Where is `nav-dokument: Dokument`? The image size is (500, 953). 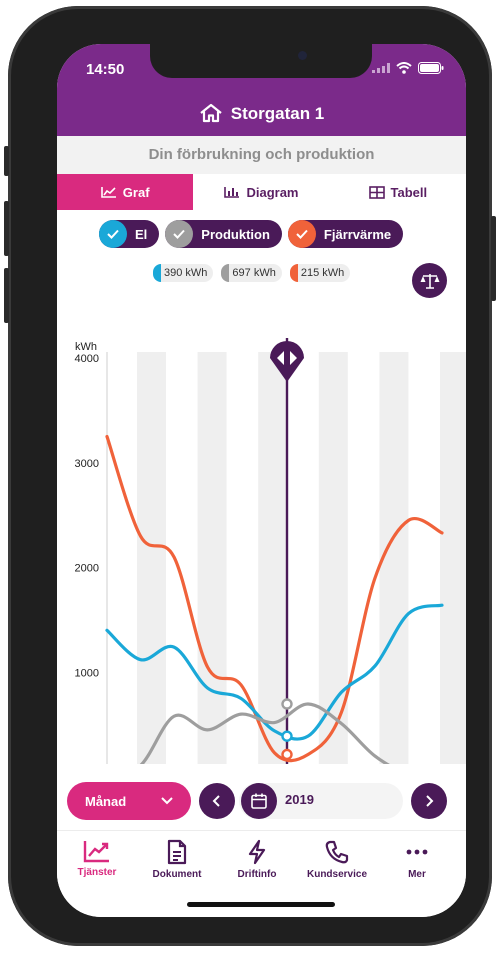
nav-dokument: Dokument is located at coordinates (177, 859).